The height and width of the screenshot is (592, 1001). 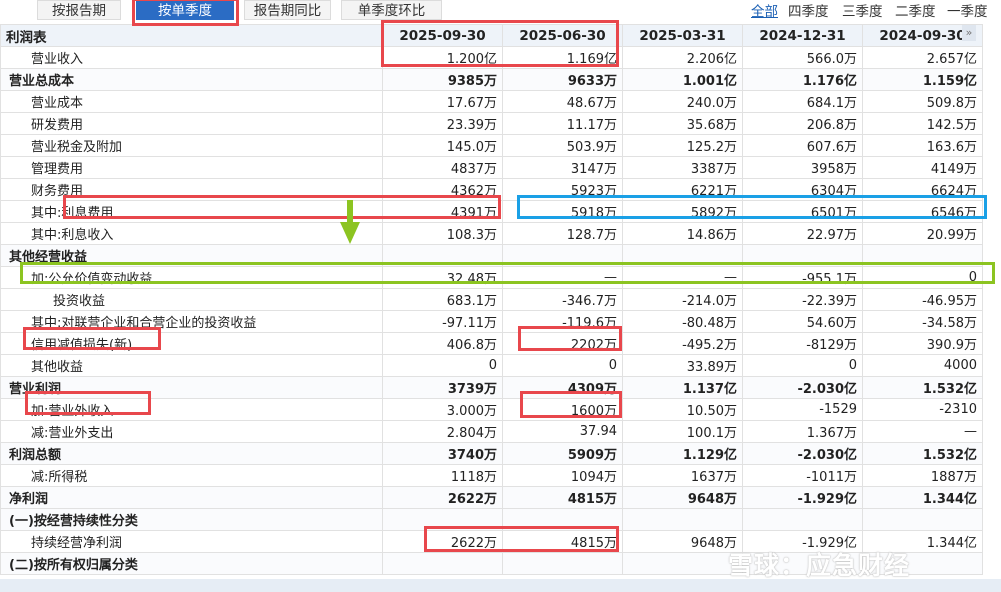 I want to click on cell-value: 390.9万, so click(x=922, y=343).